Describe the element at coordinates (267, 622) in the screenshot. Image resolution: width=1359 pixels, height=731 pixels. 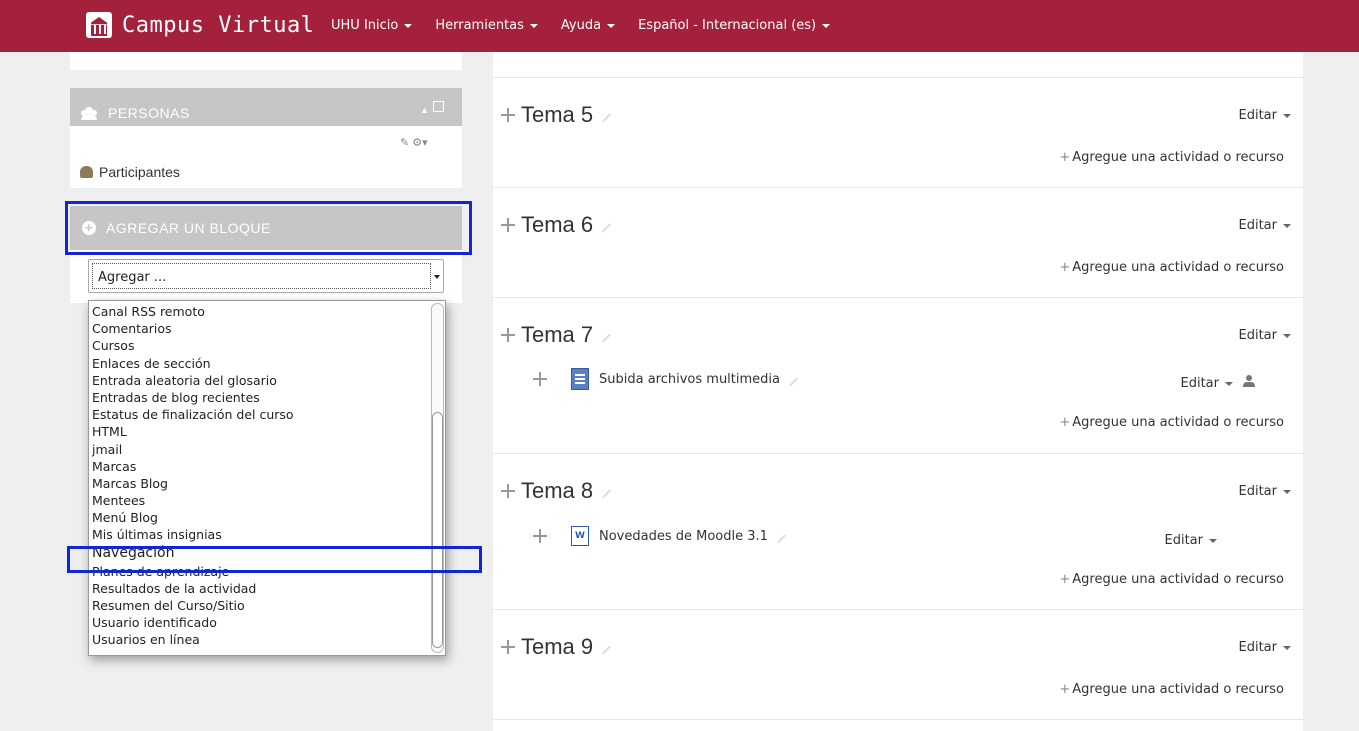
I see `dropdown-option: Usuario identificado` at that location.